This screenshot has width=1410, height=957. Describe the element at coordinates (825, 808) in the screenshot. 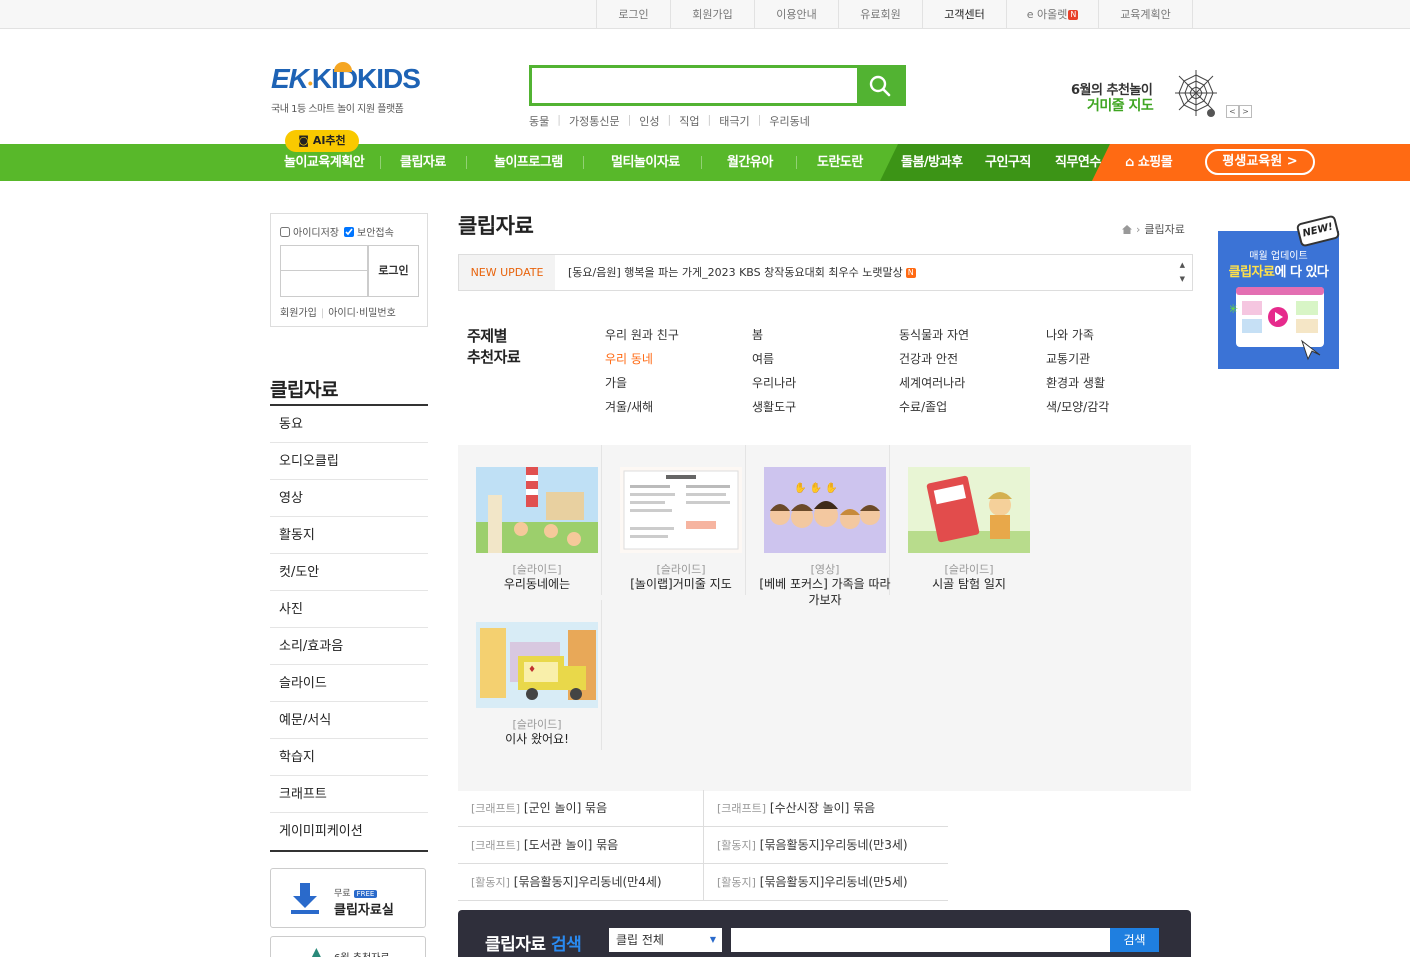

I see `bundle-item: [크래프트] [수산시장 놀이] 묶음` at that location.